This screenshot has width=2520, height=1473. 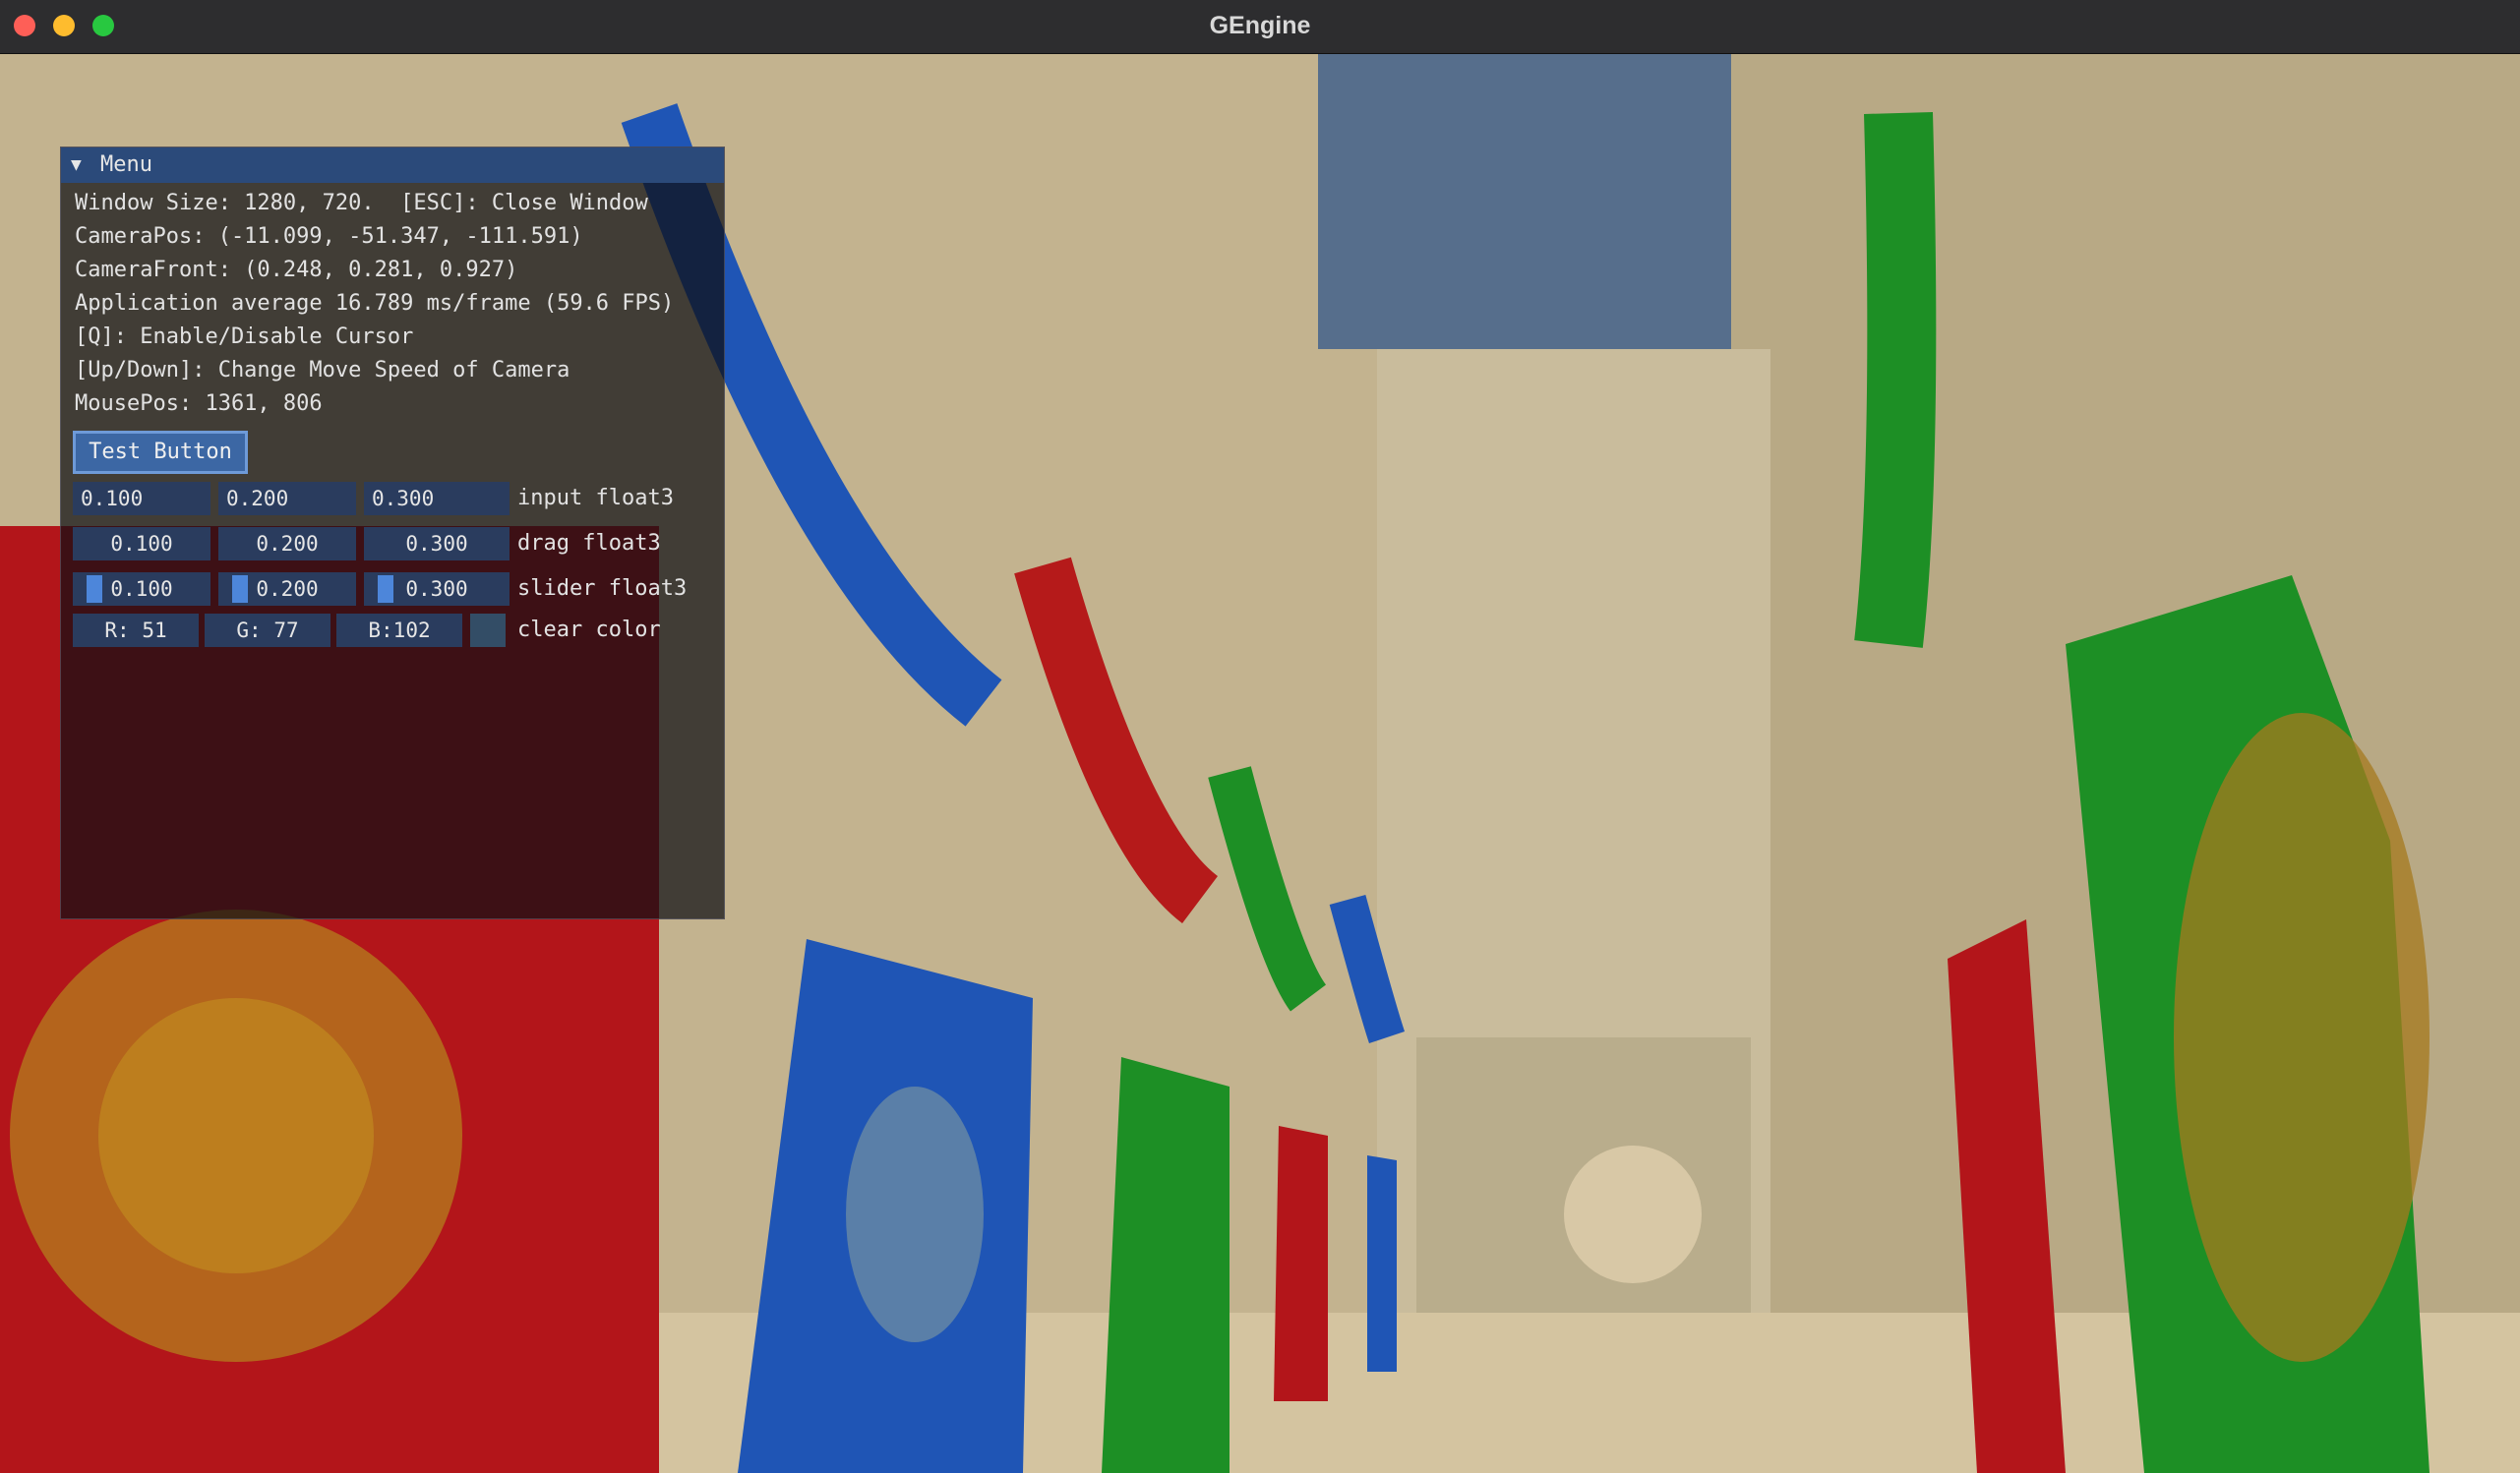 What do you see at coordinates (141, 543) in the screenshot?
I see `drag-float3-x: 0.100` at bounding box center [141, 543].